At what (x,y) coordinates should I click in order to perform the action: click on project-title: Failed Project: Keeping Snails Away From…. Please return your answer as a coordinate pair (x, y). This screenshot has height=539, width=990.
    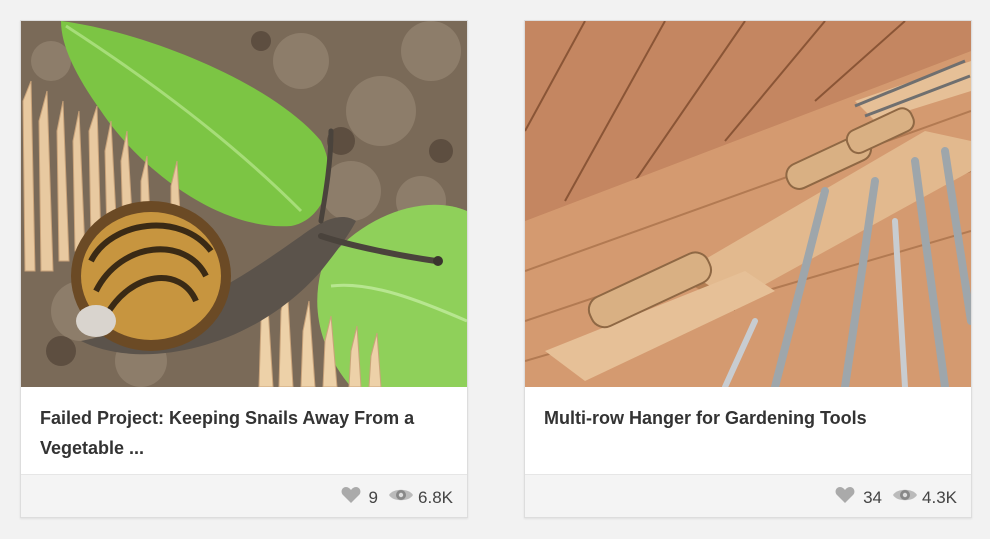
    Looking at the image, I should click on (245, 433).